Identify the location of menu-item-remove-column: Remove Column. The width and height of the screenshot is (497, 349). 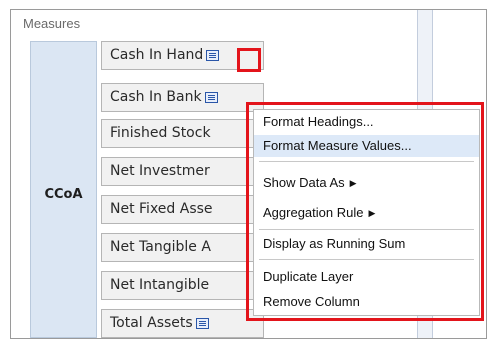
(366, 302).